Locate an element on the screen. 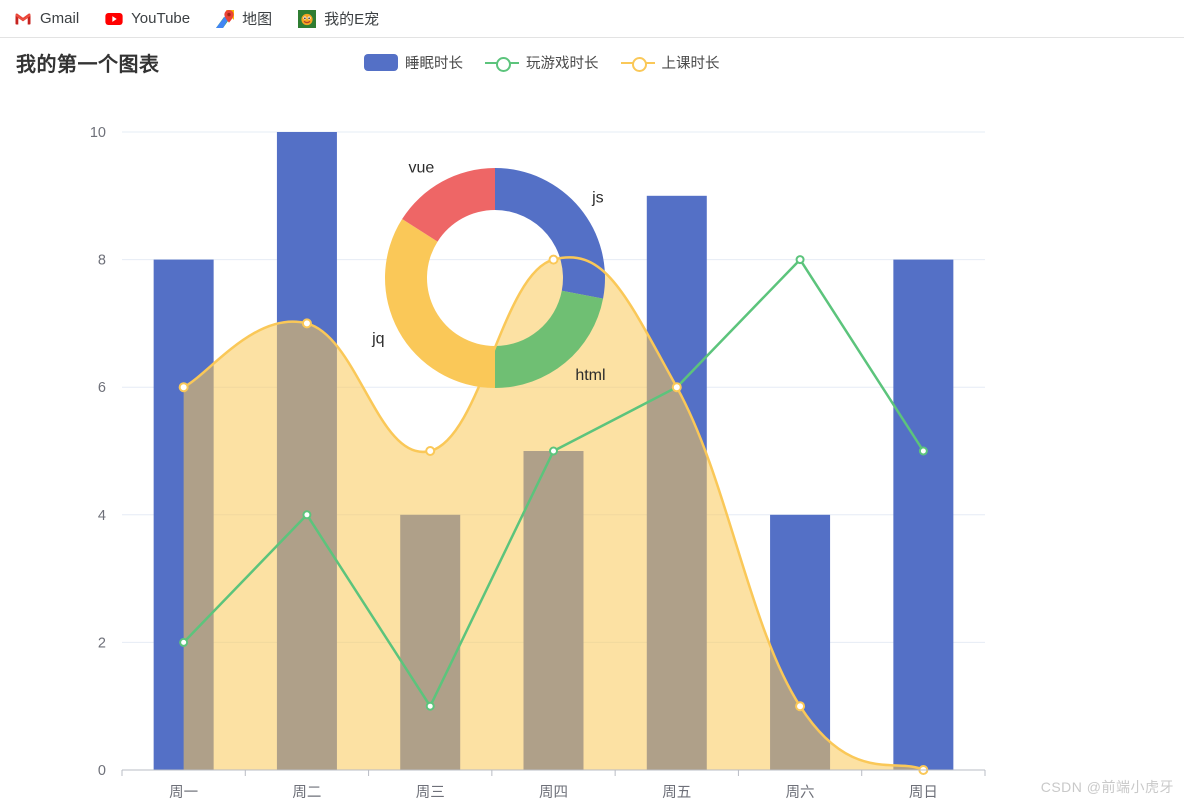  gmail-icon is located at coordinates (23, 19).